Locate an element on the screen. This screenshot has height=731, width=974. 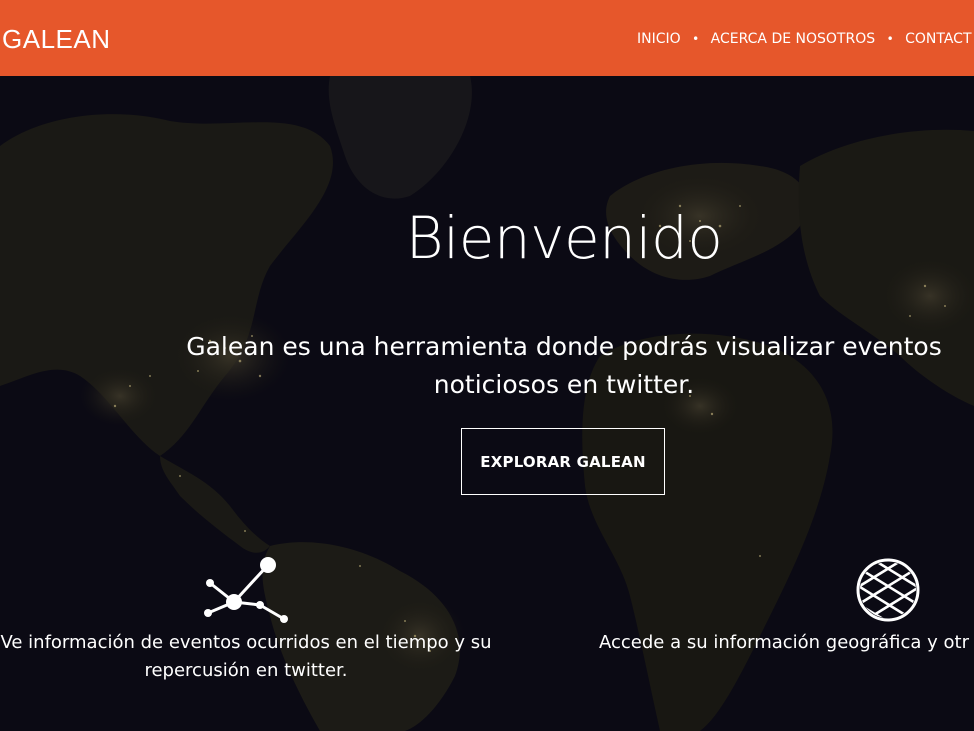
feature-text-line: repercusión en twitter. is located at coordinates (246, 670).